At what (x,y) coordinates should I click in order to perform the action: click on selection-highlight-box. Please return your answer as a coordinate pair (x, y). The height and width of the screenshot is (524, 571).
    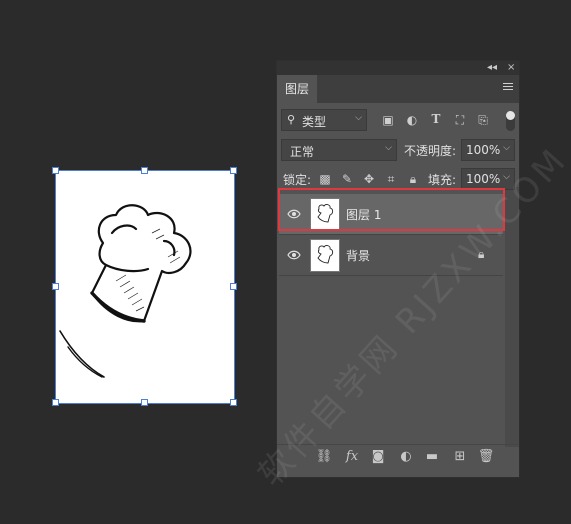
    Looking at the image, I should click on (391, 209).